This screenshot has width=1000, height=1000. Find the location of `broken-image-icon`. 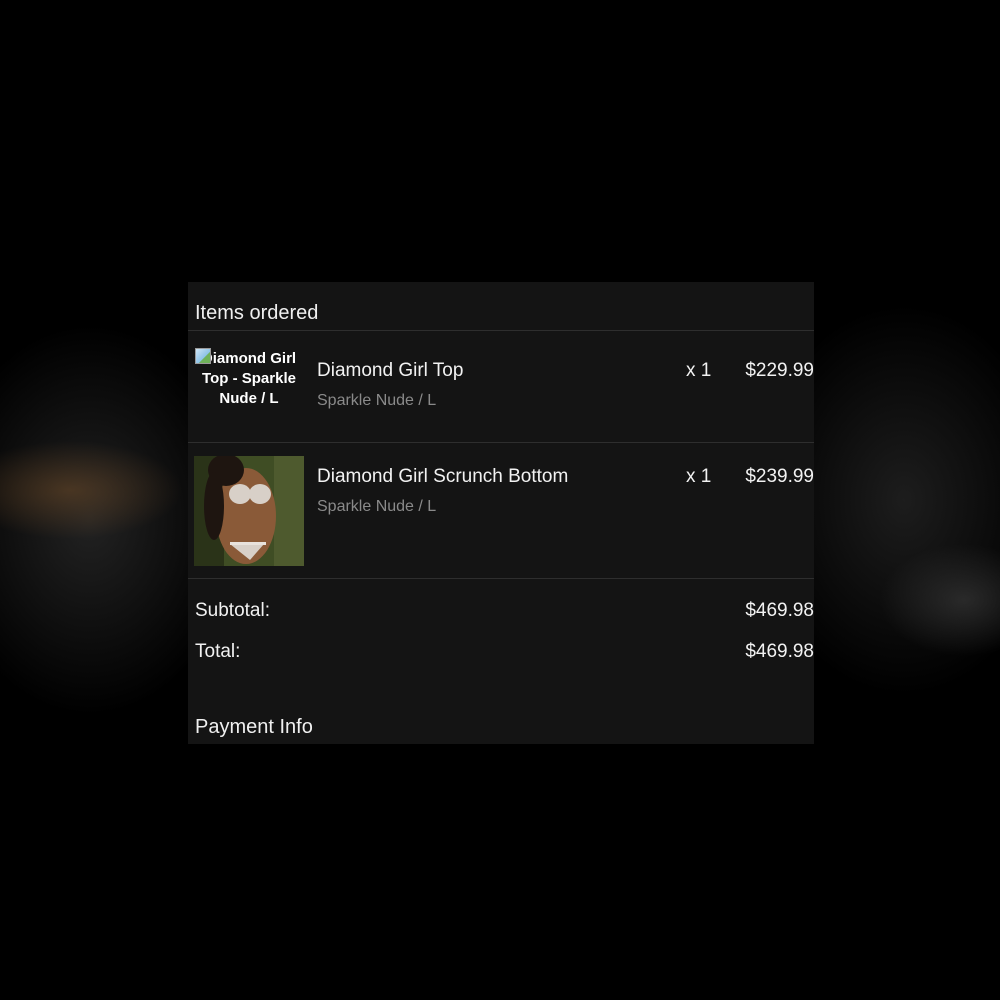

broken-image-icon is located at coordinates (203, 356).